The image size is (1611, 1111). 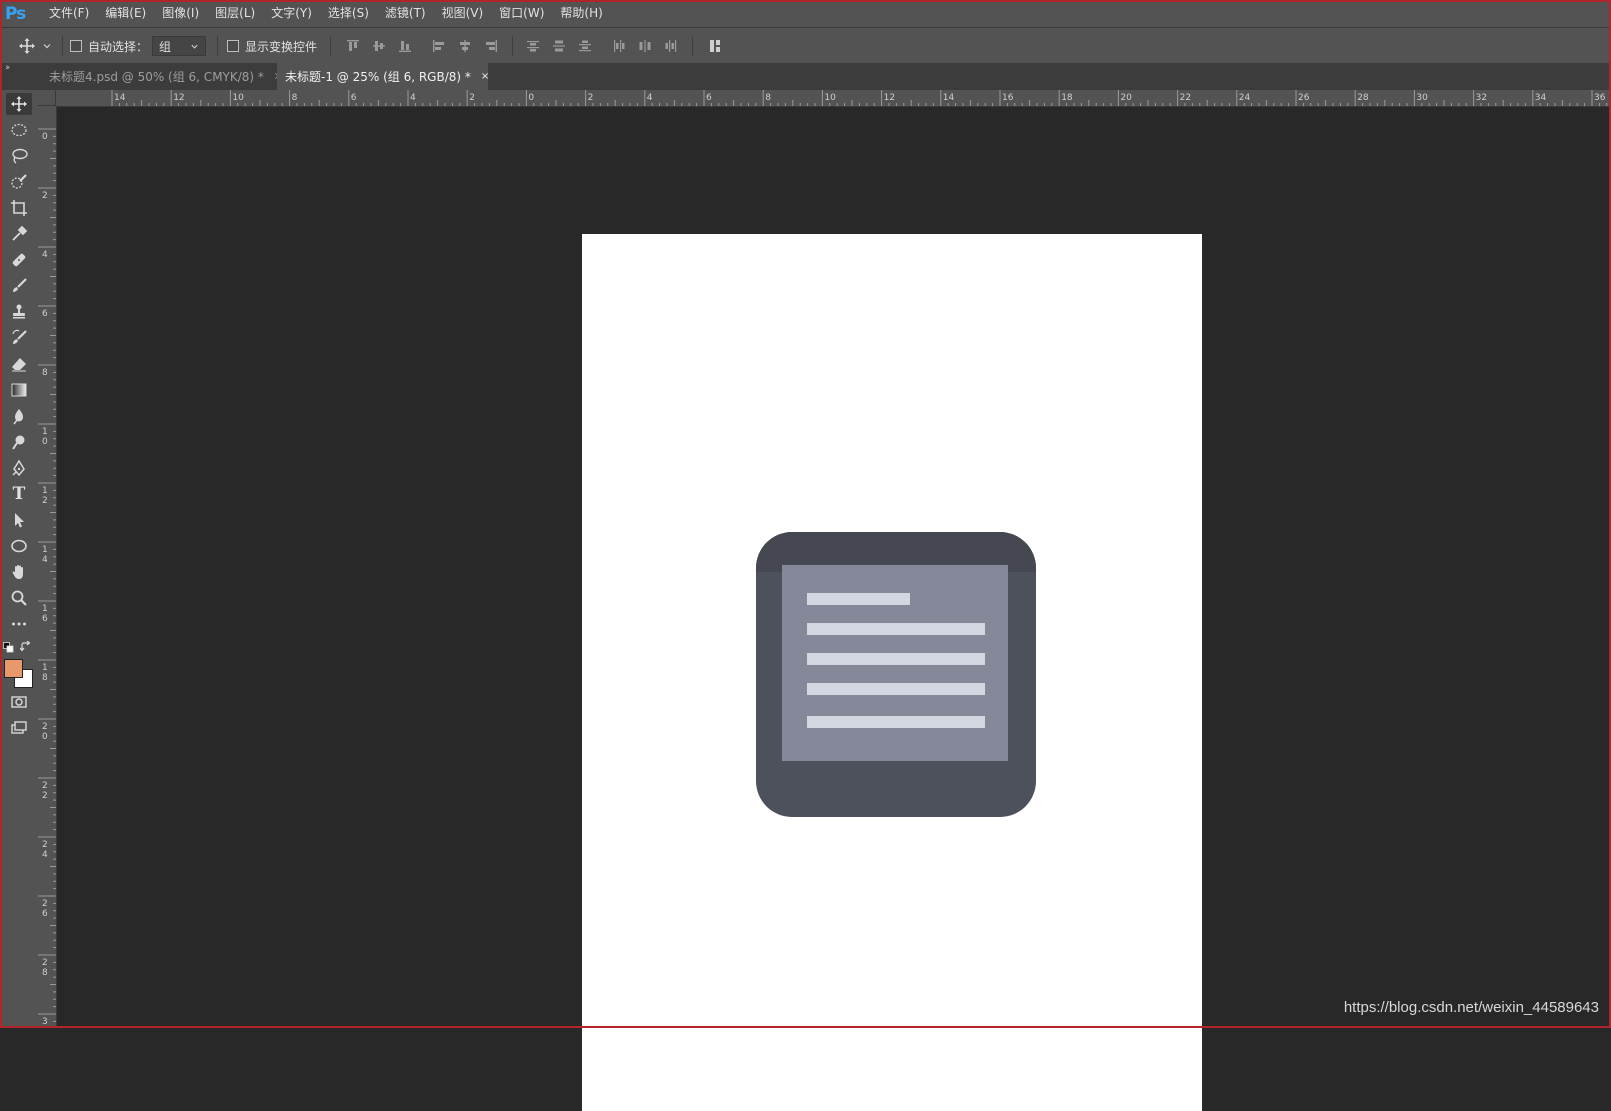 I want to click on screen-mode-icon, so click(x=19, y=727).